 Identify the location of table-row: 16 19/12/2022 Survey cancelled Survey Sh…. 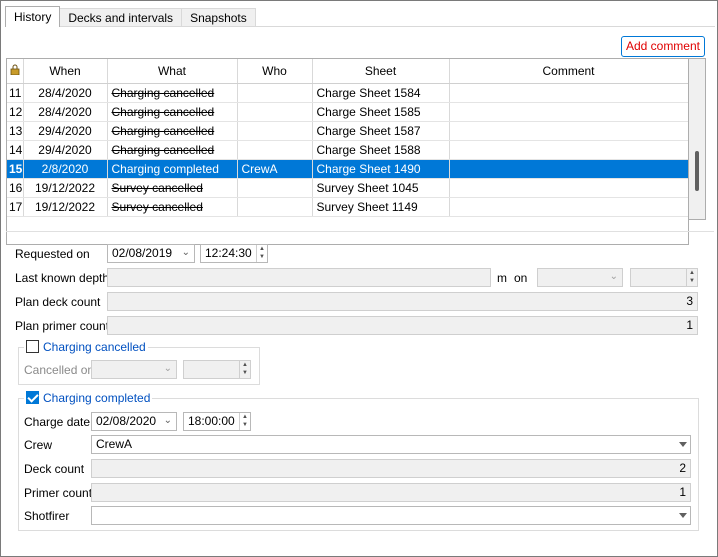
(347, 188).